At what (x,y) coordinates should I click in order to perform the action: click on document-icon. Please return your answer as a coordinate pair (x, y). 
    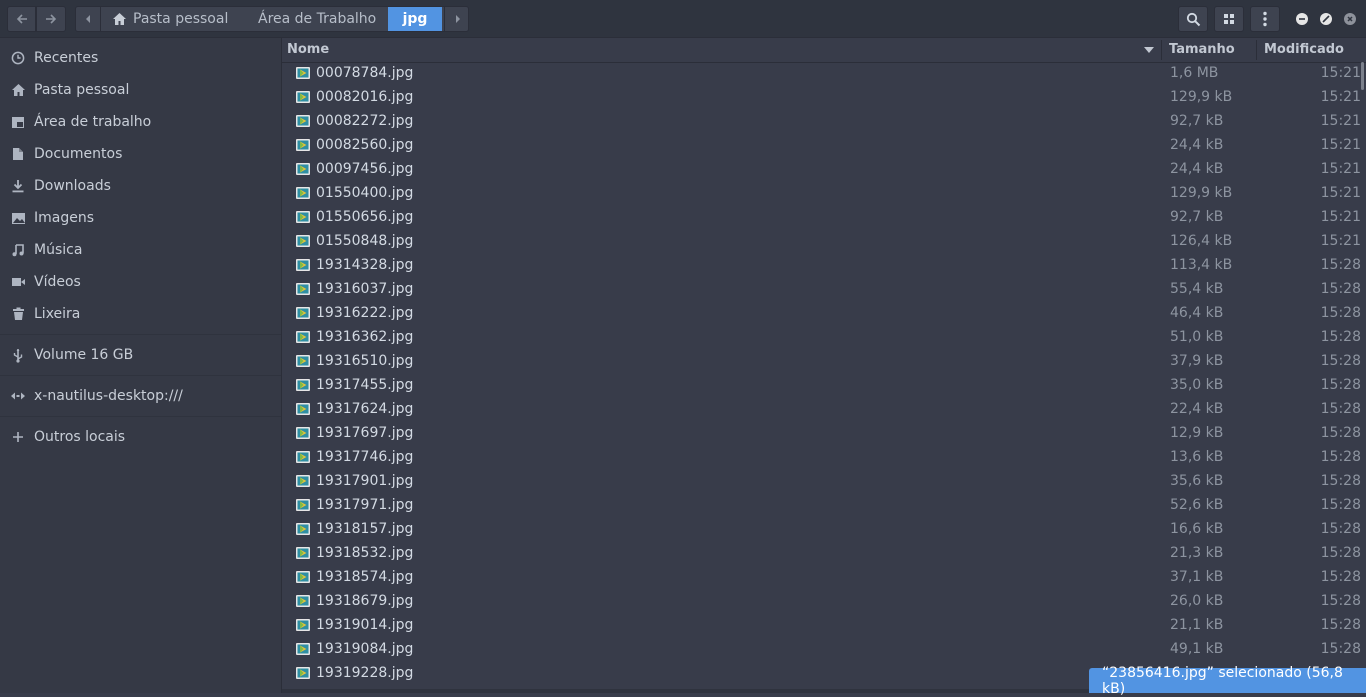
    Looking at the image, I should click on (18, 154).